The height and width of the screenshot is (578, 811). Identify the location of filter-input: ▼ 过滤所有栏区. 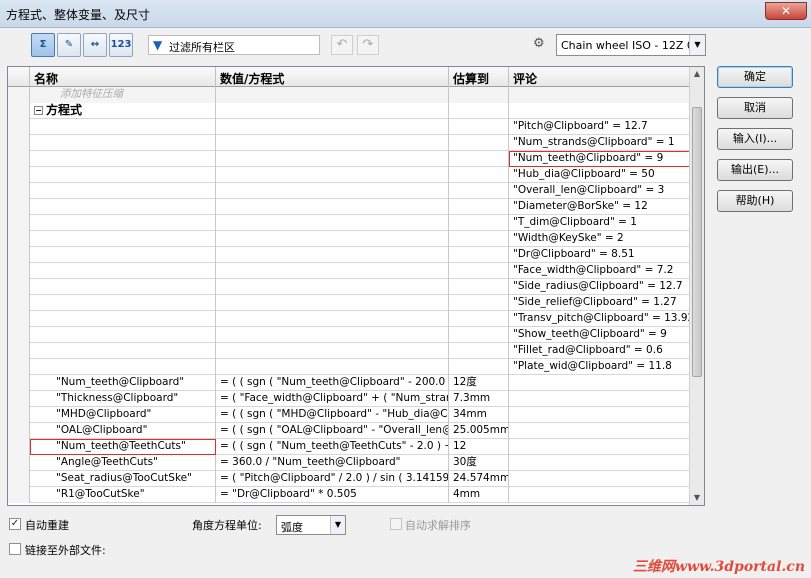
(234, 45).